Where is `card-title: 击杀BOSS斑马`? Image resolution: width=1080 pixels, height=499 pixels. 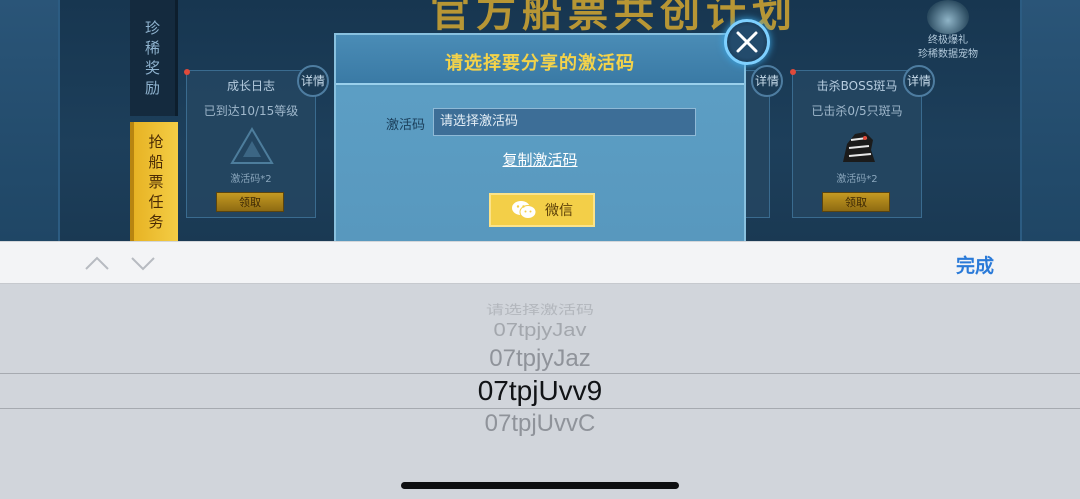
card-title: 击杀BOSS斑马 is located at coordinates (857, 86).